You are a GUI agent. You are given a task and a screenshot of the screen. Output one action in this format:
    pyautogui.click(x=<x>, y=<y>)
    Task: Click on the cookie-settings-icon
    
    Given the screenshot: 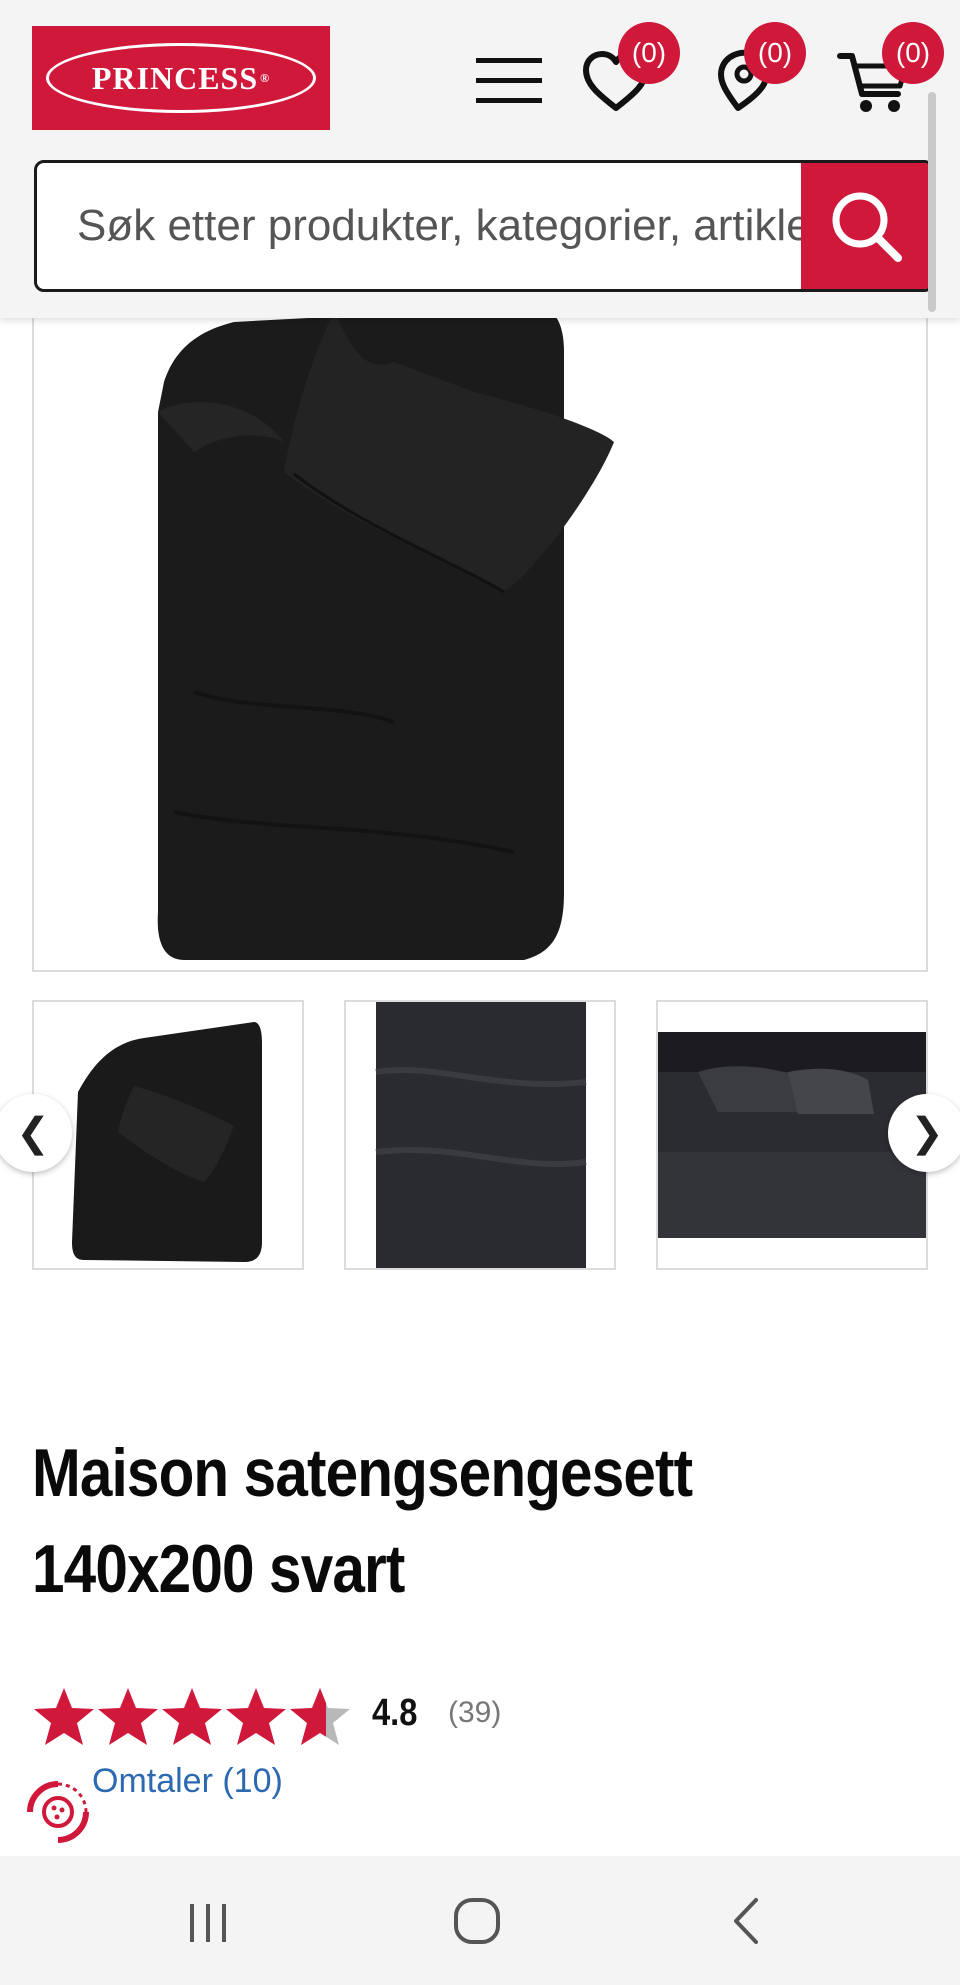 What is the action you would take?
    pyautogui.click(x=58, y=1812)
    